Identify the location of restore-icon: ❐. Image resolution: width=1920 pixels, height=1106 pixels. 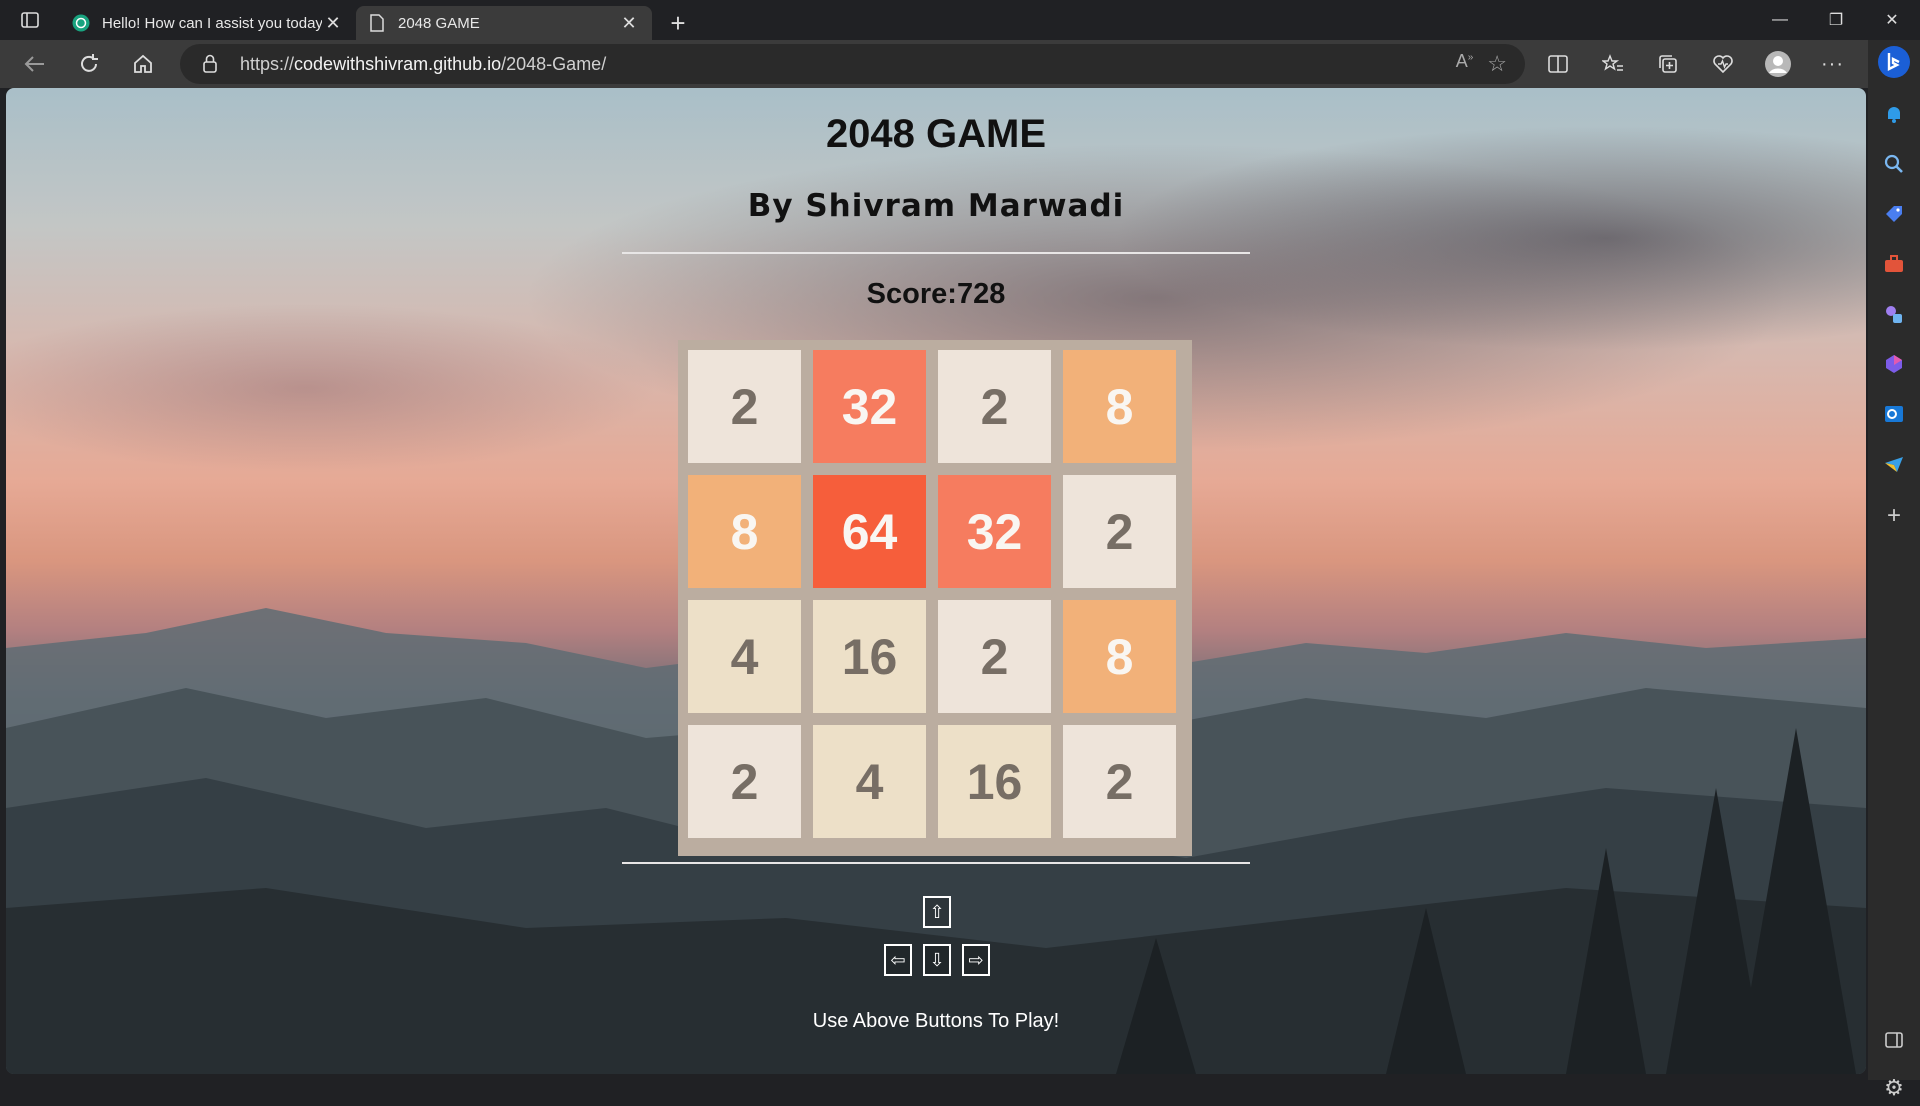
(1836, 20).